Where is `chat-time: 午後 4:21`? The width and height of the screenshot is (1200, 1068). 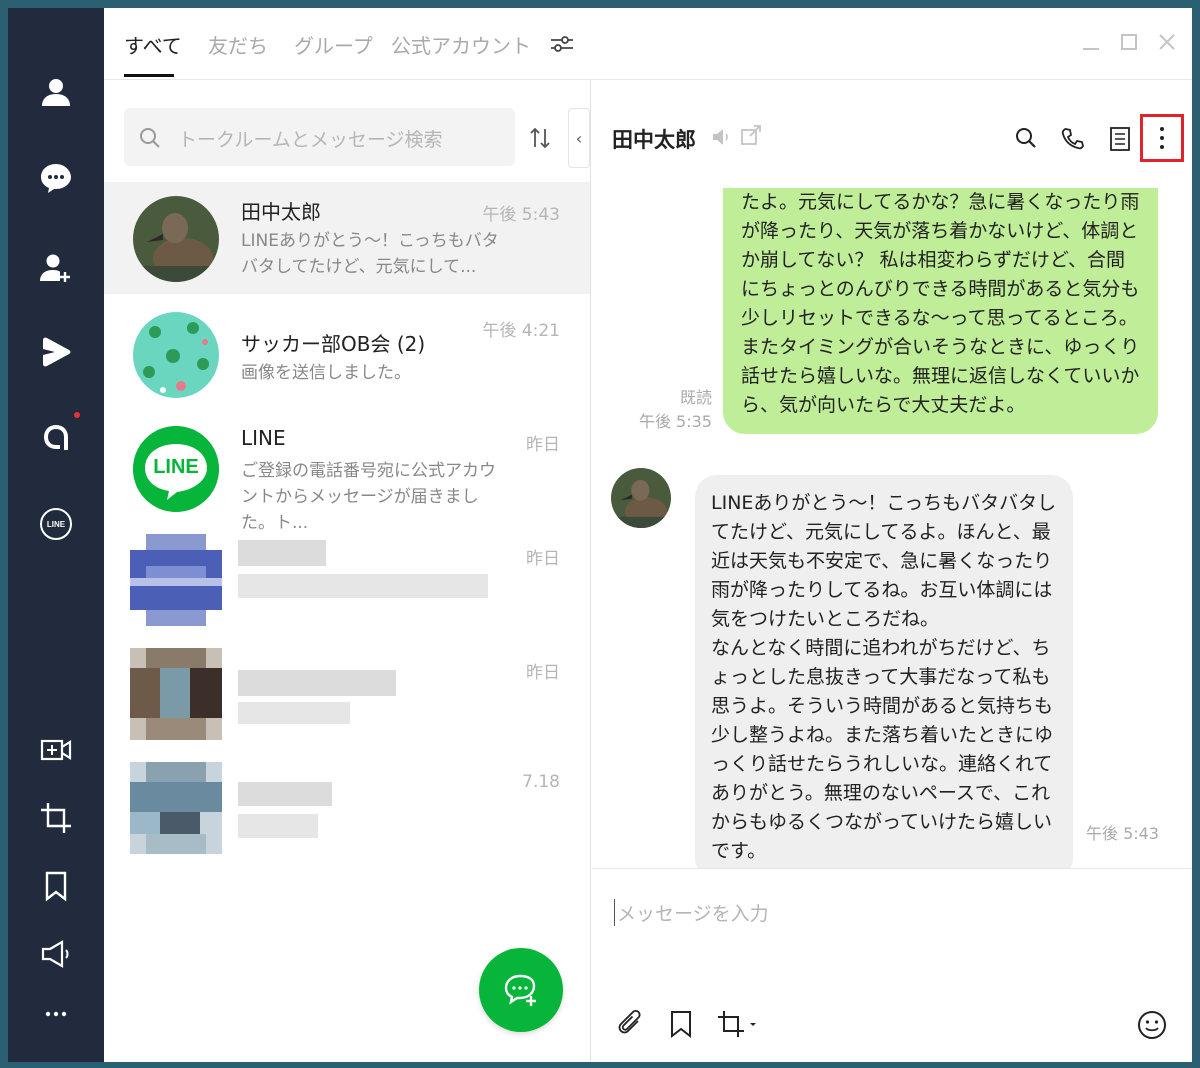 chat-time: 午後 4:21 is located at coordinates (521, 331).